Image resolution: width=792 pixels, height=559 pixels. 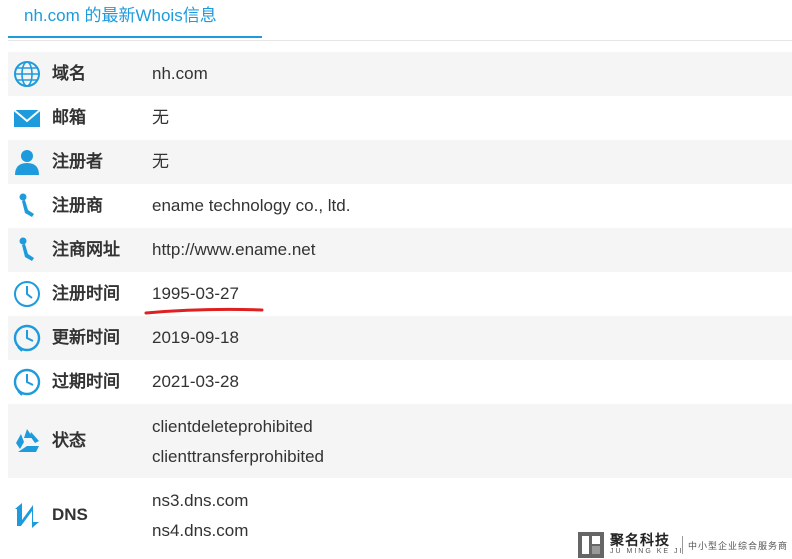 I want to click on mail-icon, so click(x=27, y=118).